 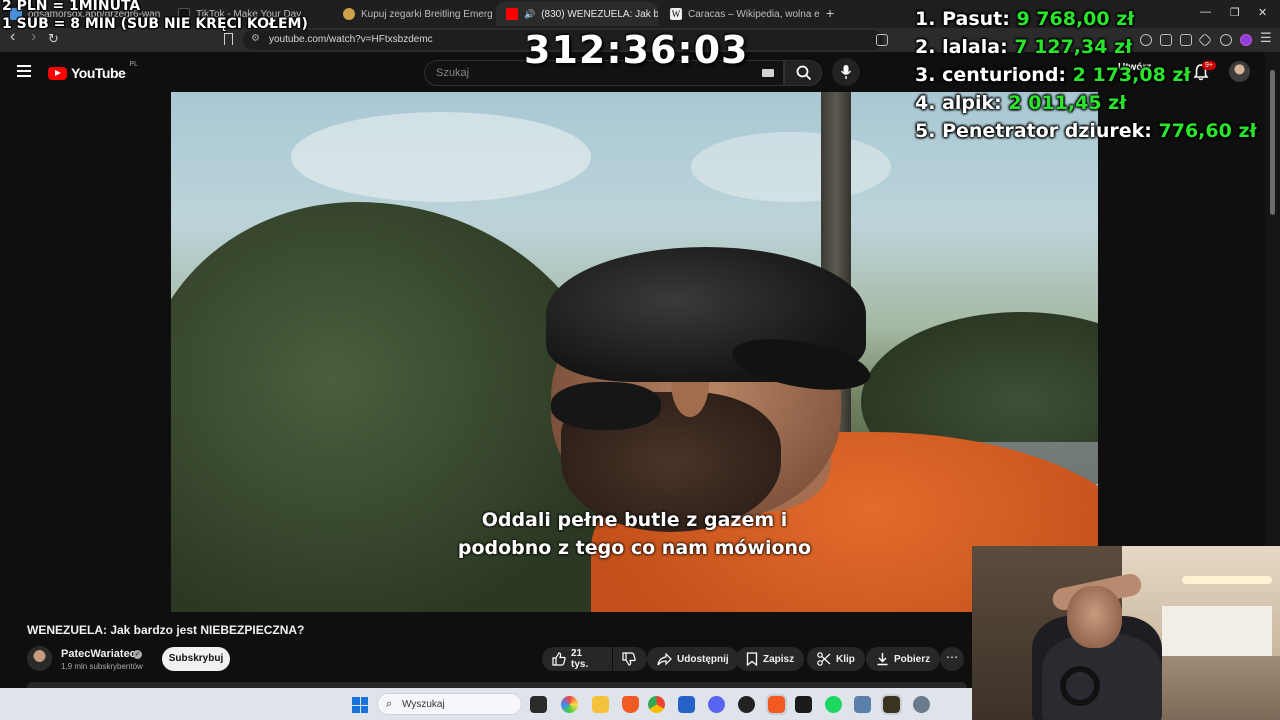 I want to click on leaderboard-rank: 1., so click(x=925, y=19).